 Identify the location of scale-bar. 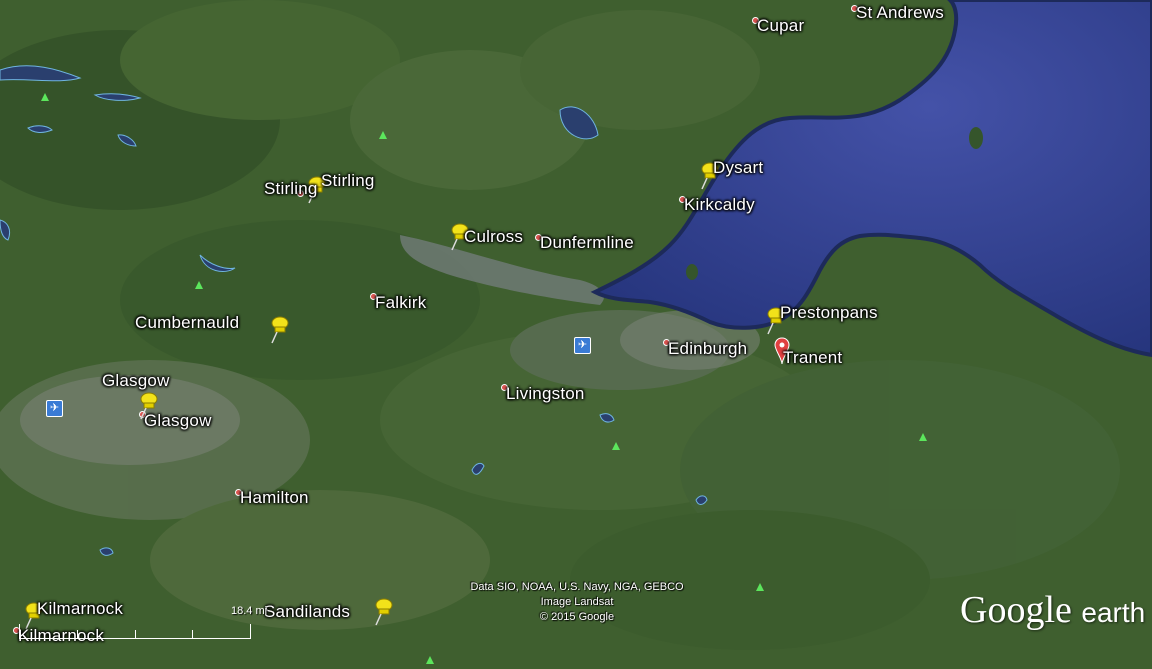
(135, 631).